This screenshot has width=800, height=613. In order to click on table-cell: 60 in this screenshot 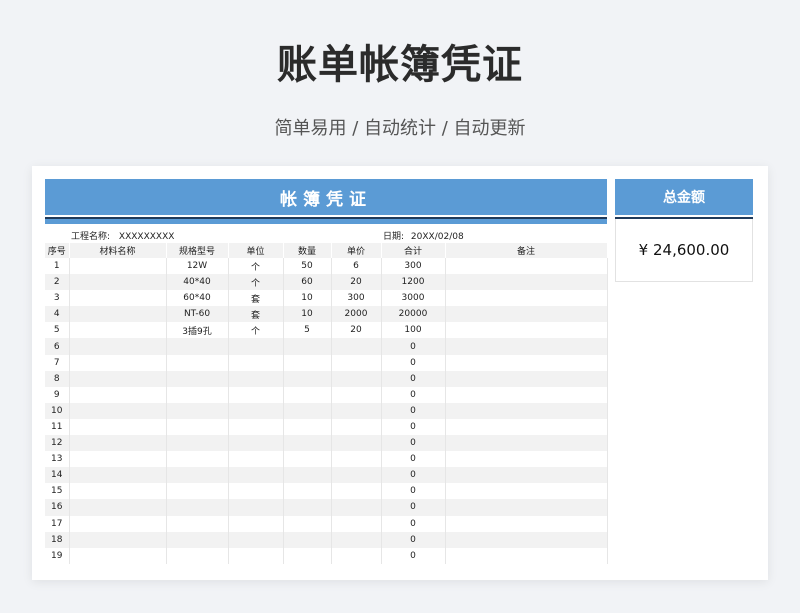, I will do `click(307, 282)`.